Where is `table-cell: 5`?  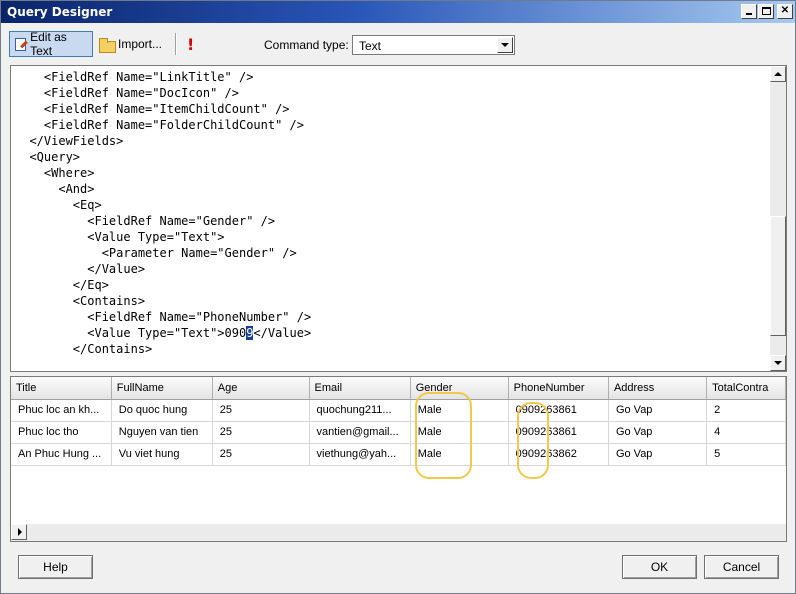 table-cell: 5 is located at coordinates (746, 454).